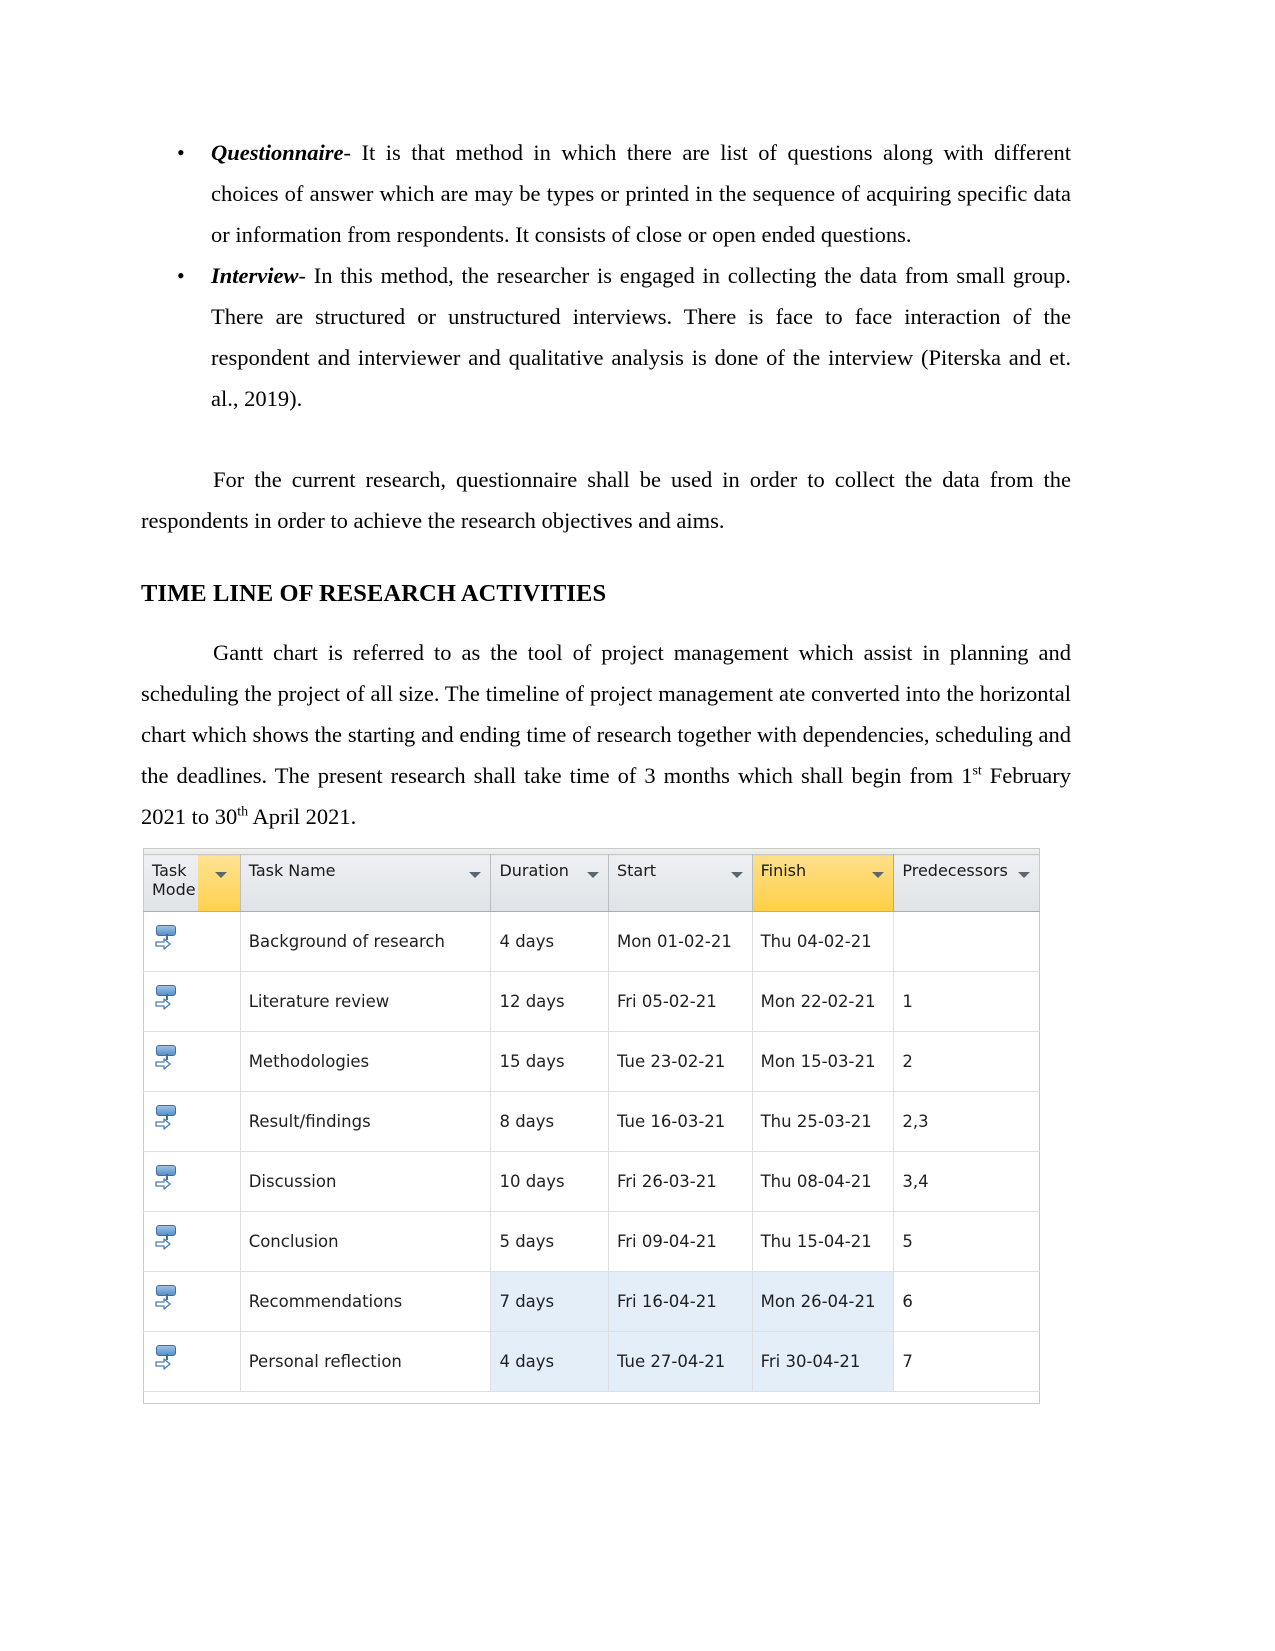 This screenshot has width=1275, height=1651. What do you see at coordinates (366, 1121) in the screenshot?
I see `cell-task-name: Result/findings` at bounding box center [366, 1121].